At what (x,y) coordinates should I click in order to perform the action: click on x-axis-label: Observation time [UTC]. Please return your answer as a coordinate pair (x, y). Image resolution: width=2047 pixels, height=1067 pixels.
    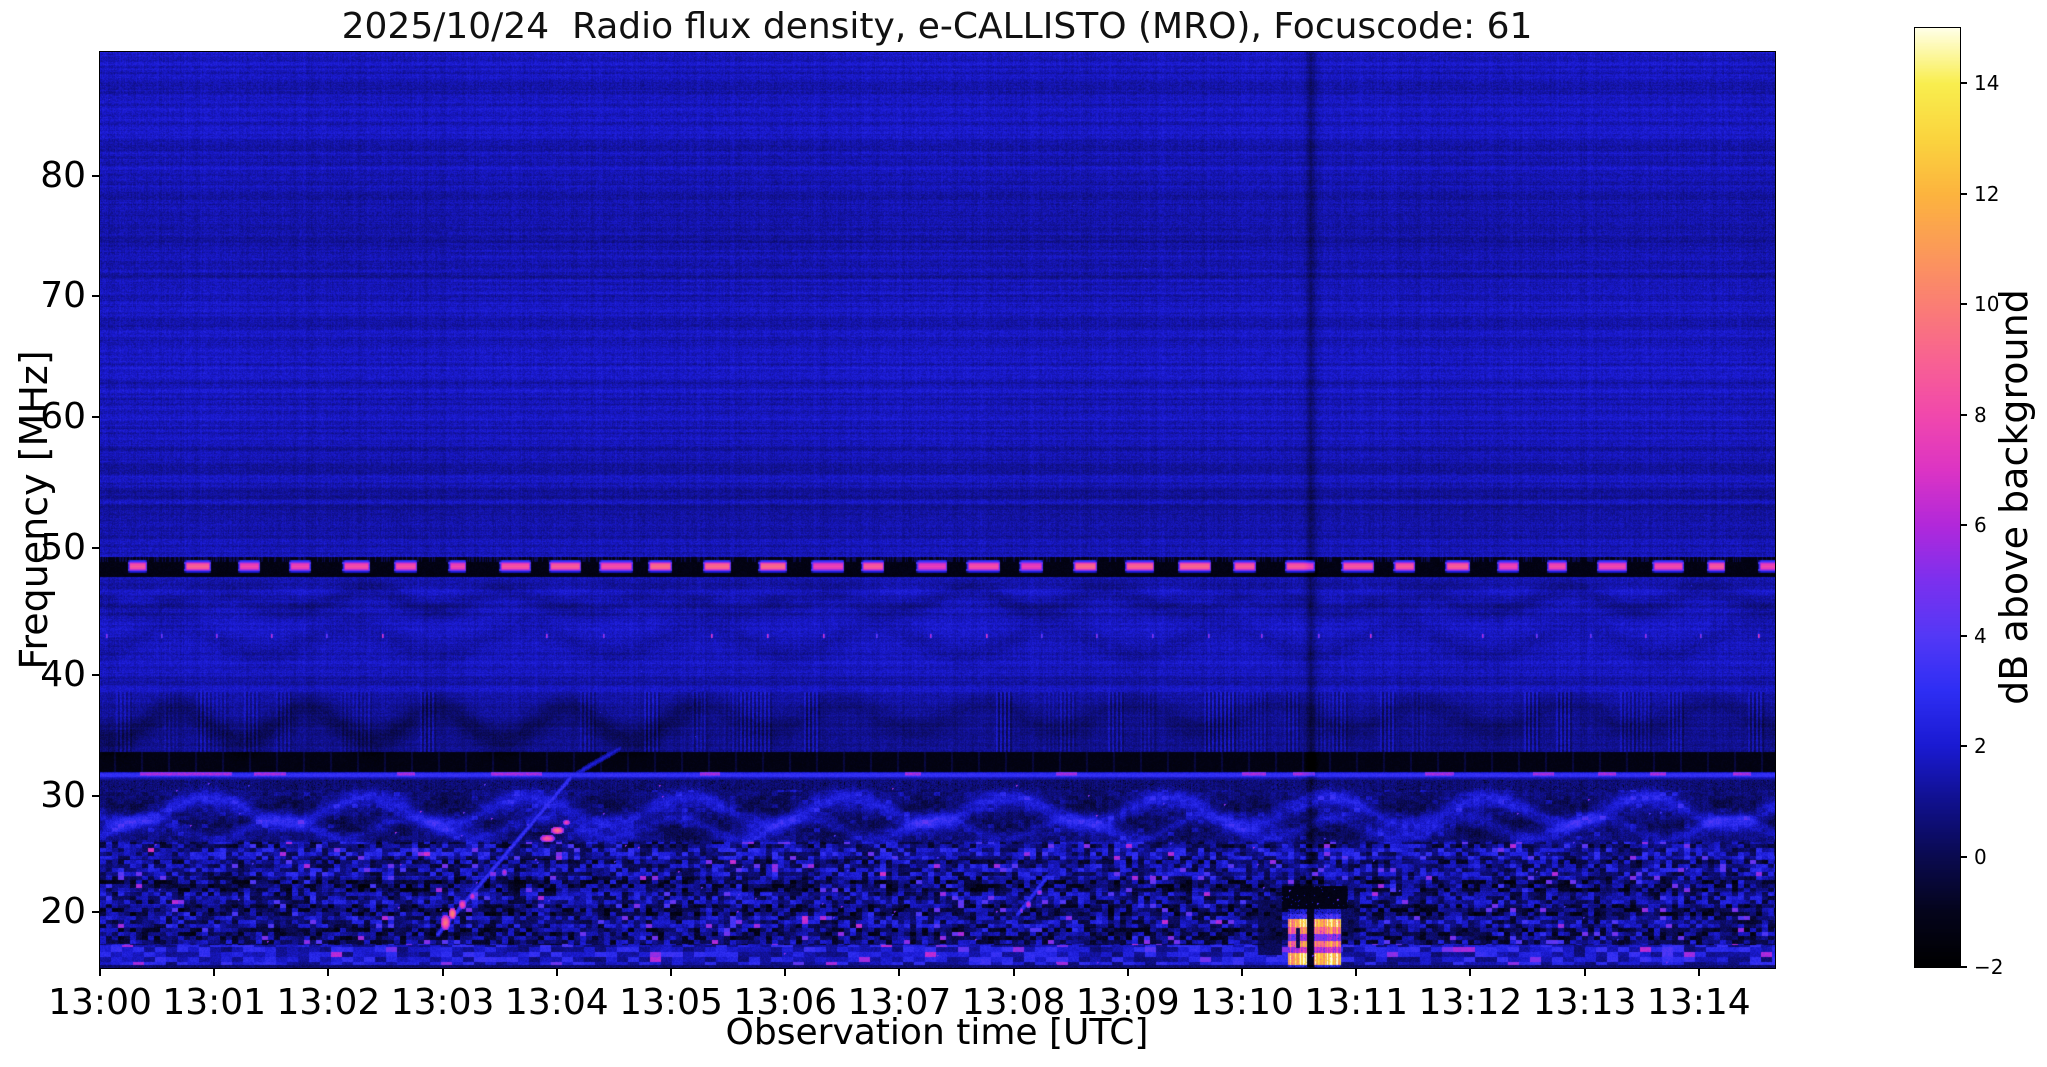
    Looking at the image, I should click on (937, 1032).